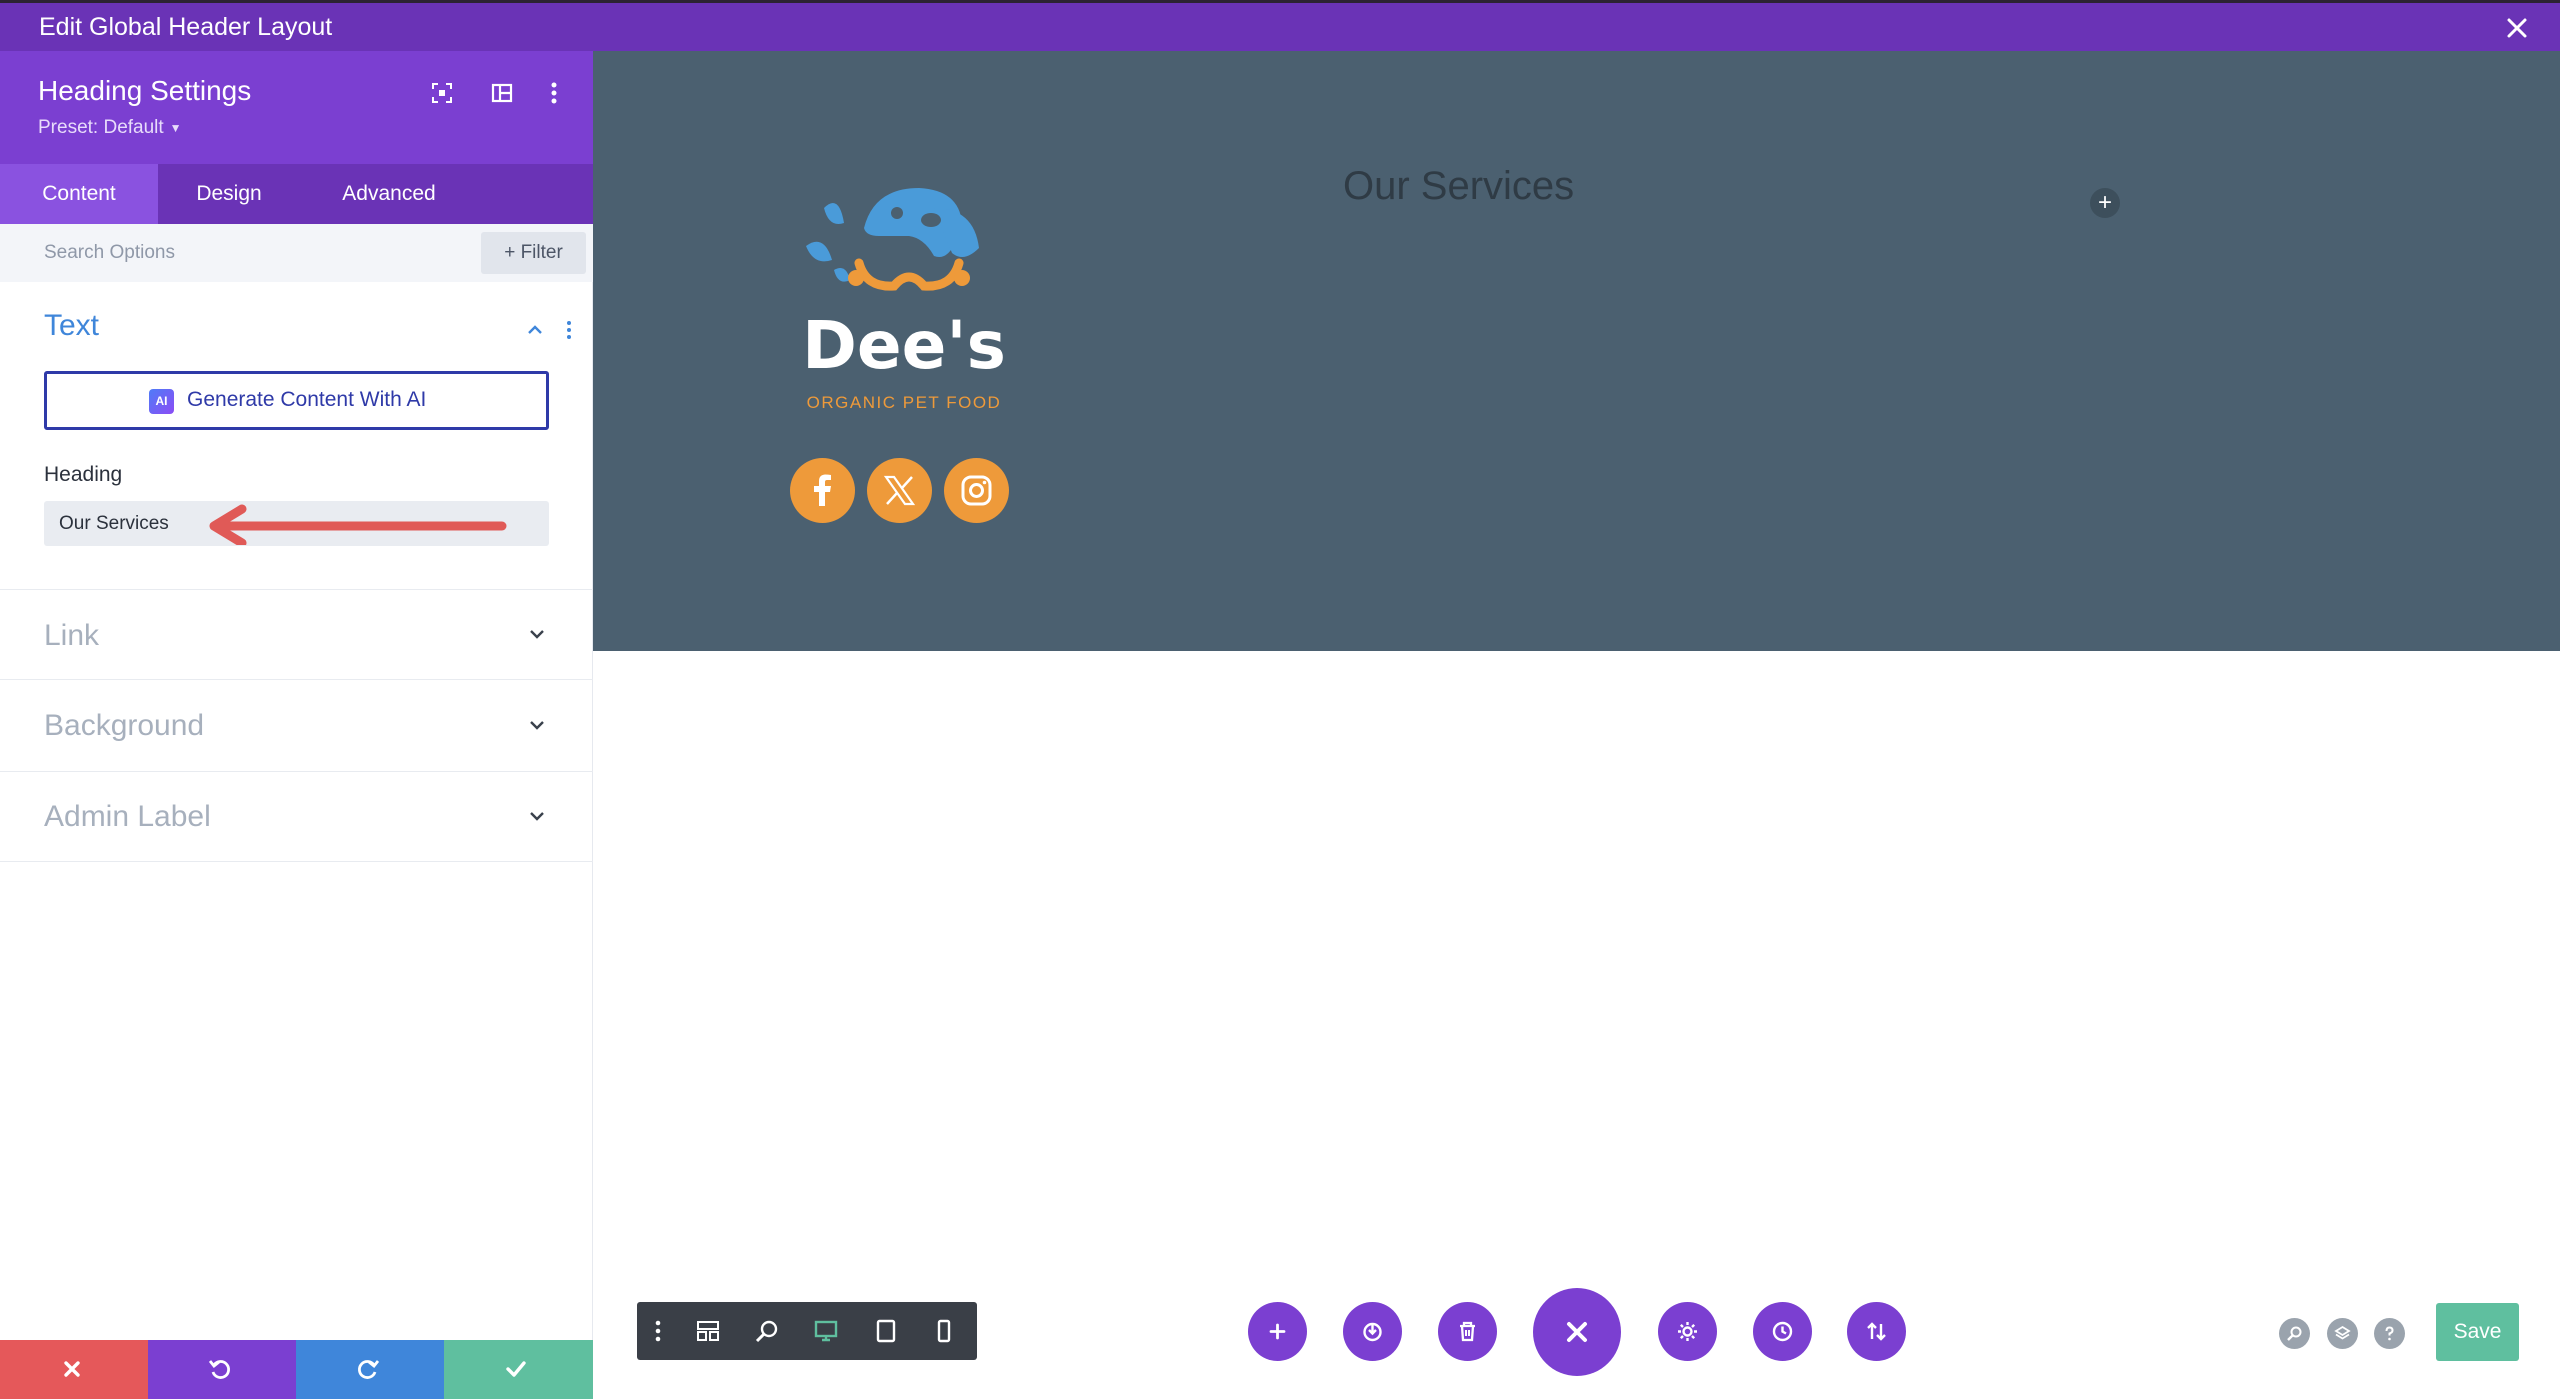  What do you see at coordinates (502, 93) in the screenshot?
I see `split-view-icon` at bounding box center [502, 93].